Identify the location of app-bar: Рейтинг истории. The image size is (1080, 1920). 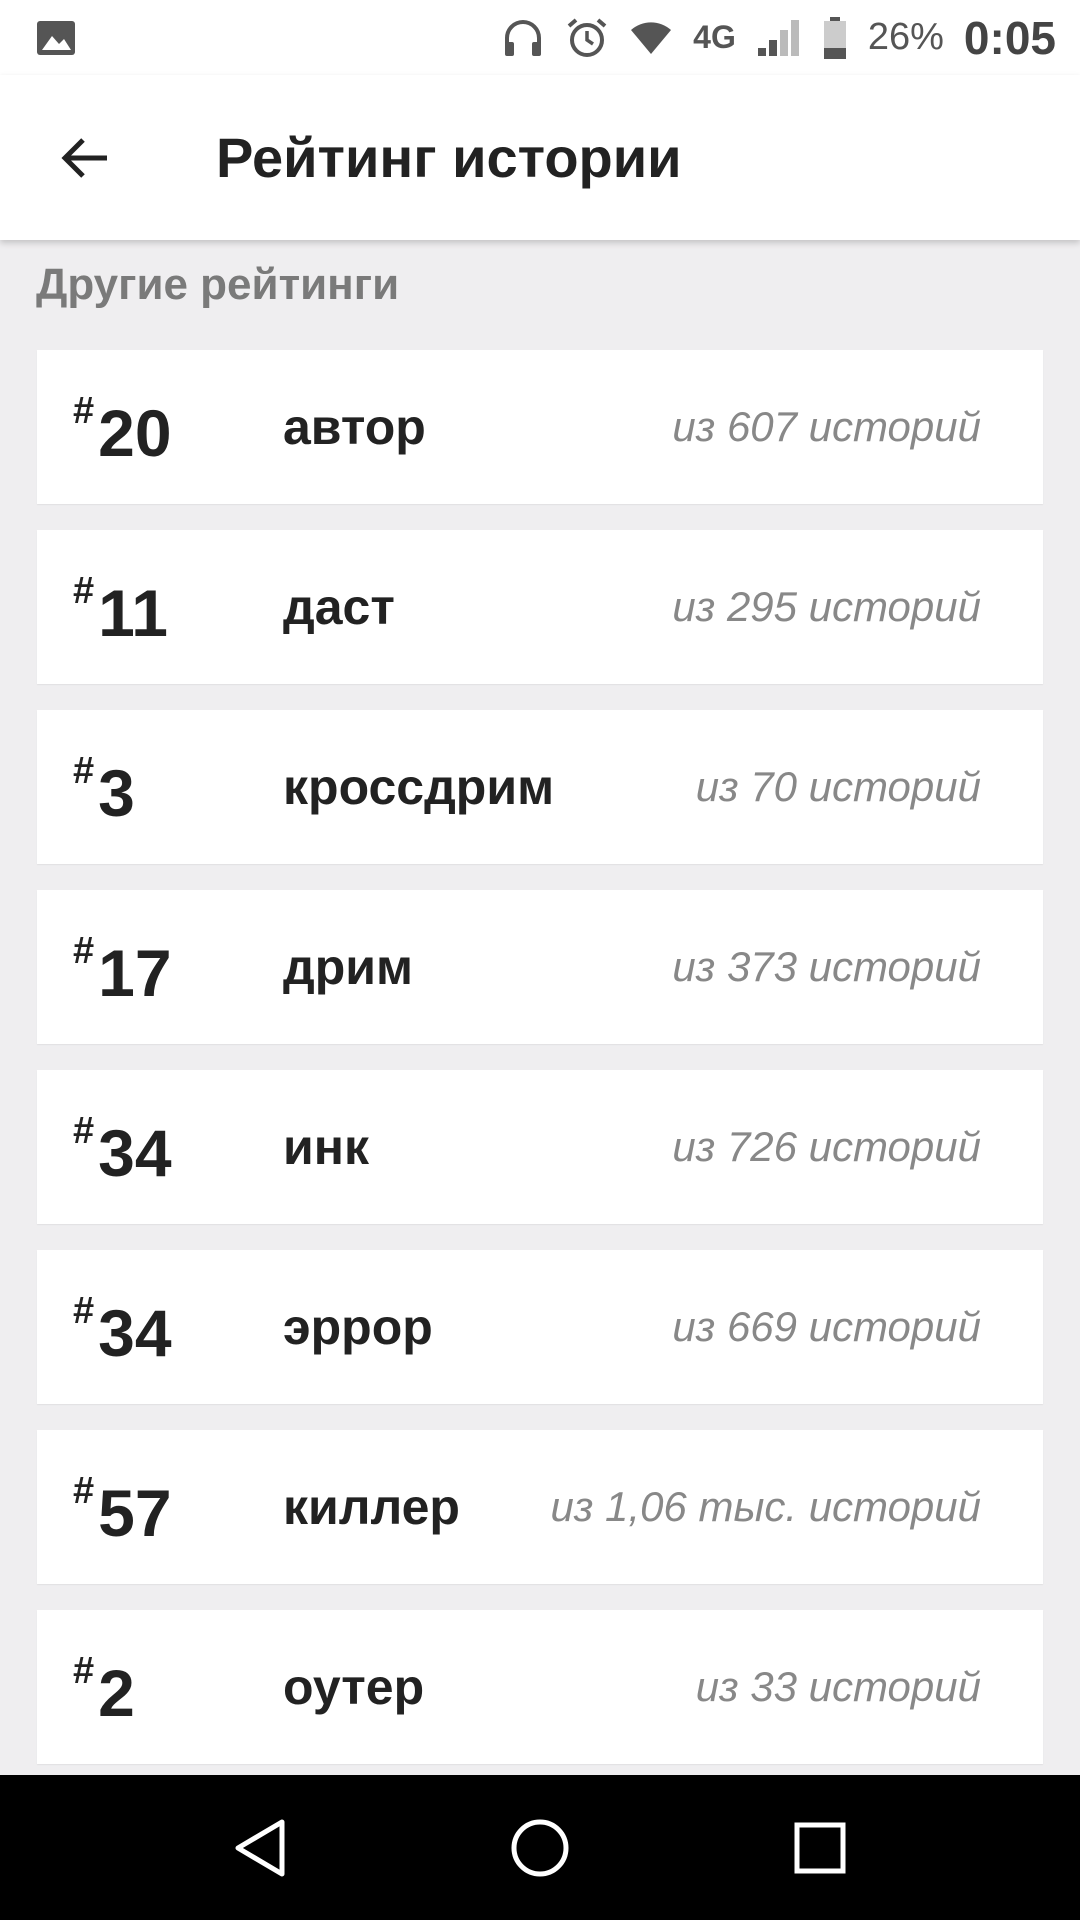
(540, 157).